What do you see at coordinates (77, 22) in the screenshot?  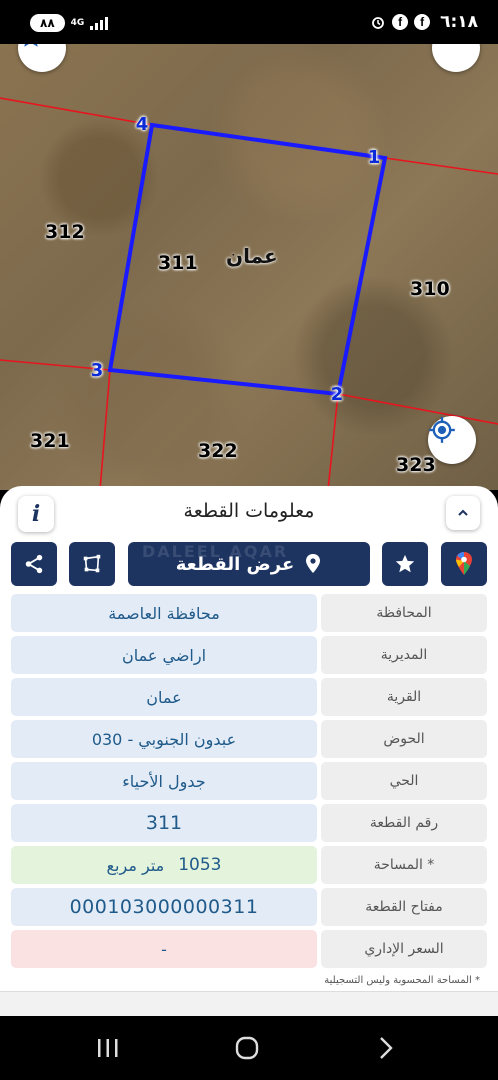 I see `network-type: 4G` at bounding box center [77, 22].